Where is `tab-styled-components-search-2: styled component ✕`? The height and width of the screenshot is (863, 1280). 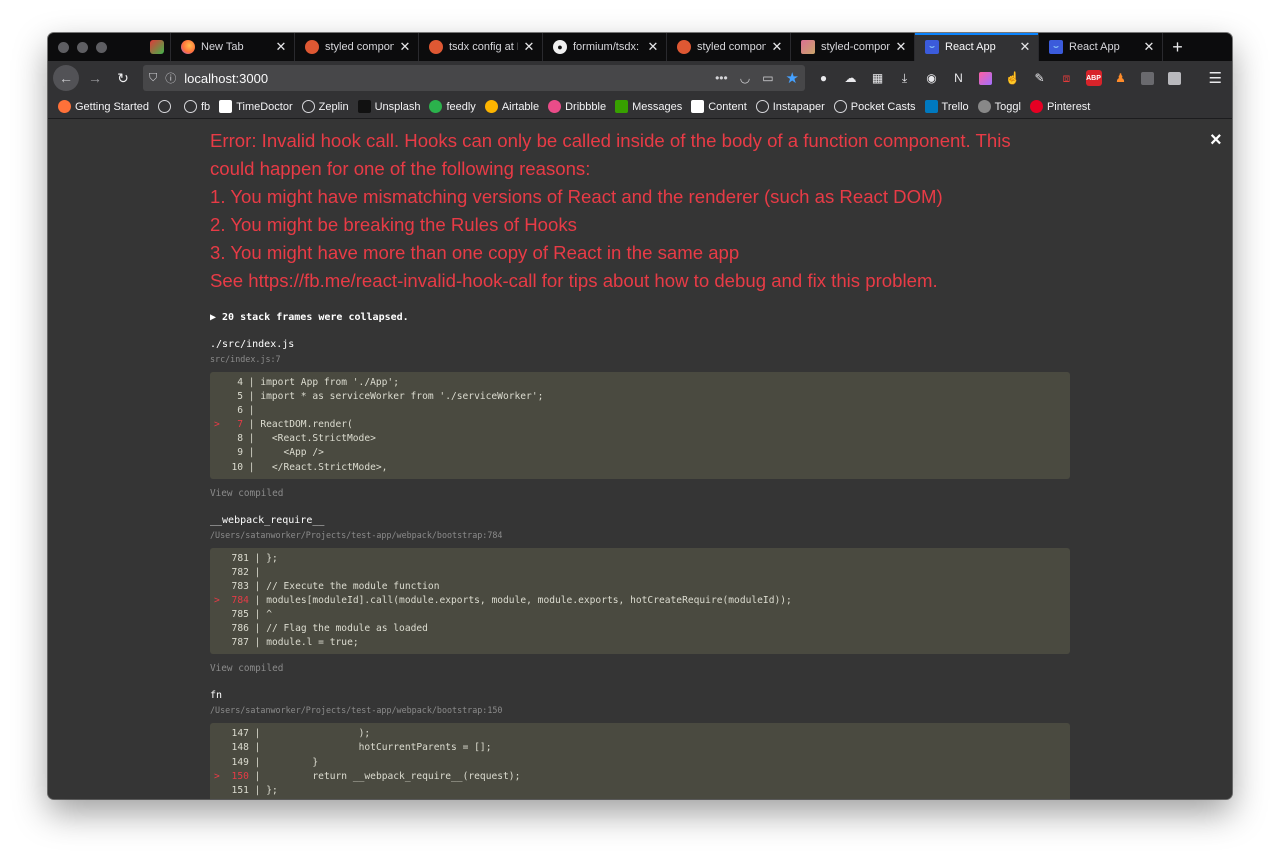
tab-styled-components-search-2: styled component ✕ is located at coordinates (728, 47).